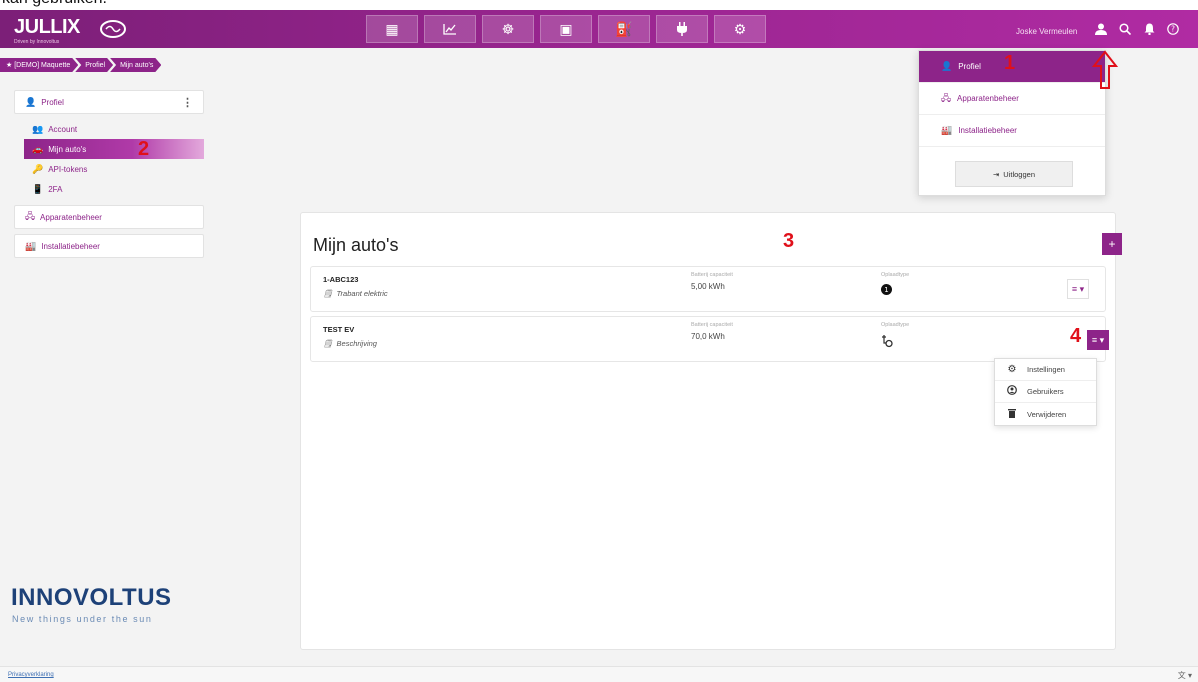  What do you see at coordinates (38, 128) in the screenshot?
I see `users-icon: 👥` at bounding box center [38, 128].